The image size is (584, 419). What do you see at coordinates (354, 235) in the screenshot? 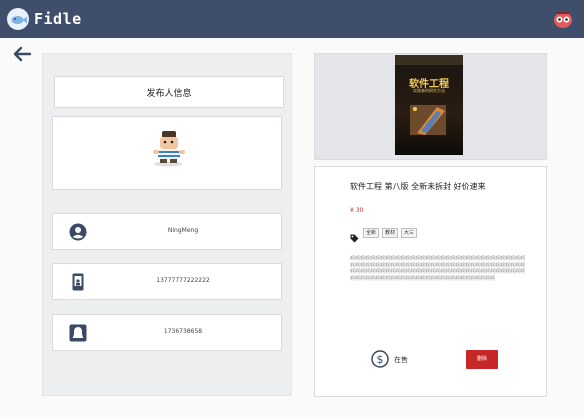
I see `tag-icon` at bounding box center [354, 235].